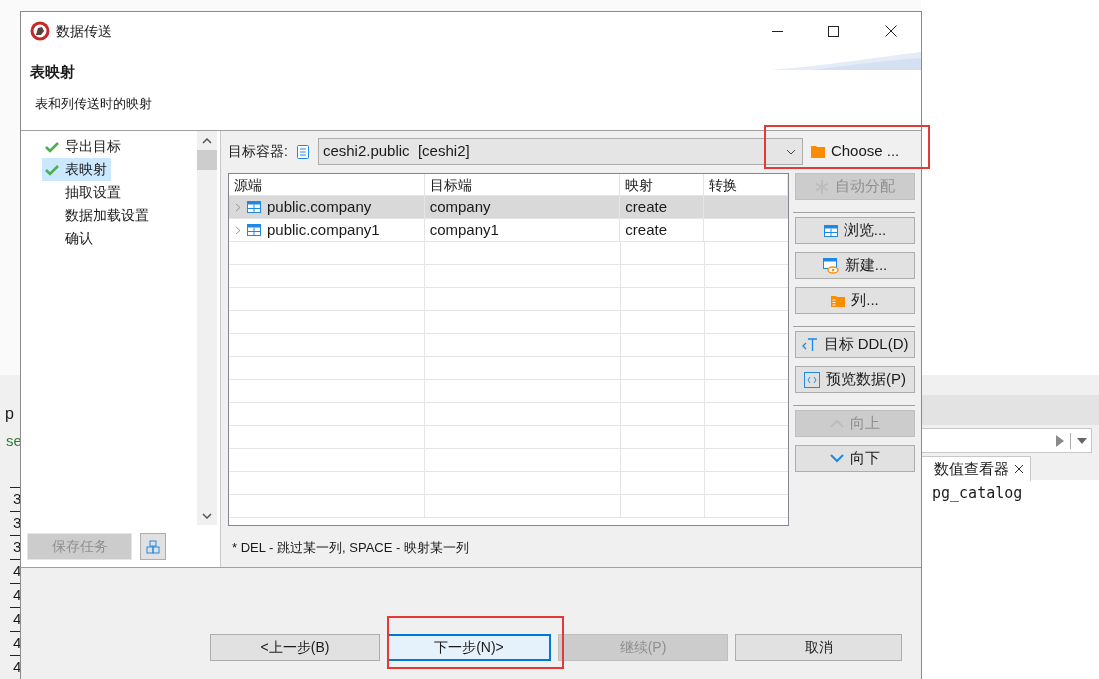 This screenshot has width=1099, height=679. I want to click on page-title: 表映射, so click(53, 72).